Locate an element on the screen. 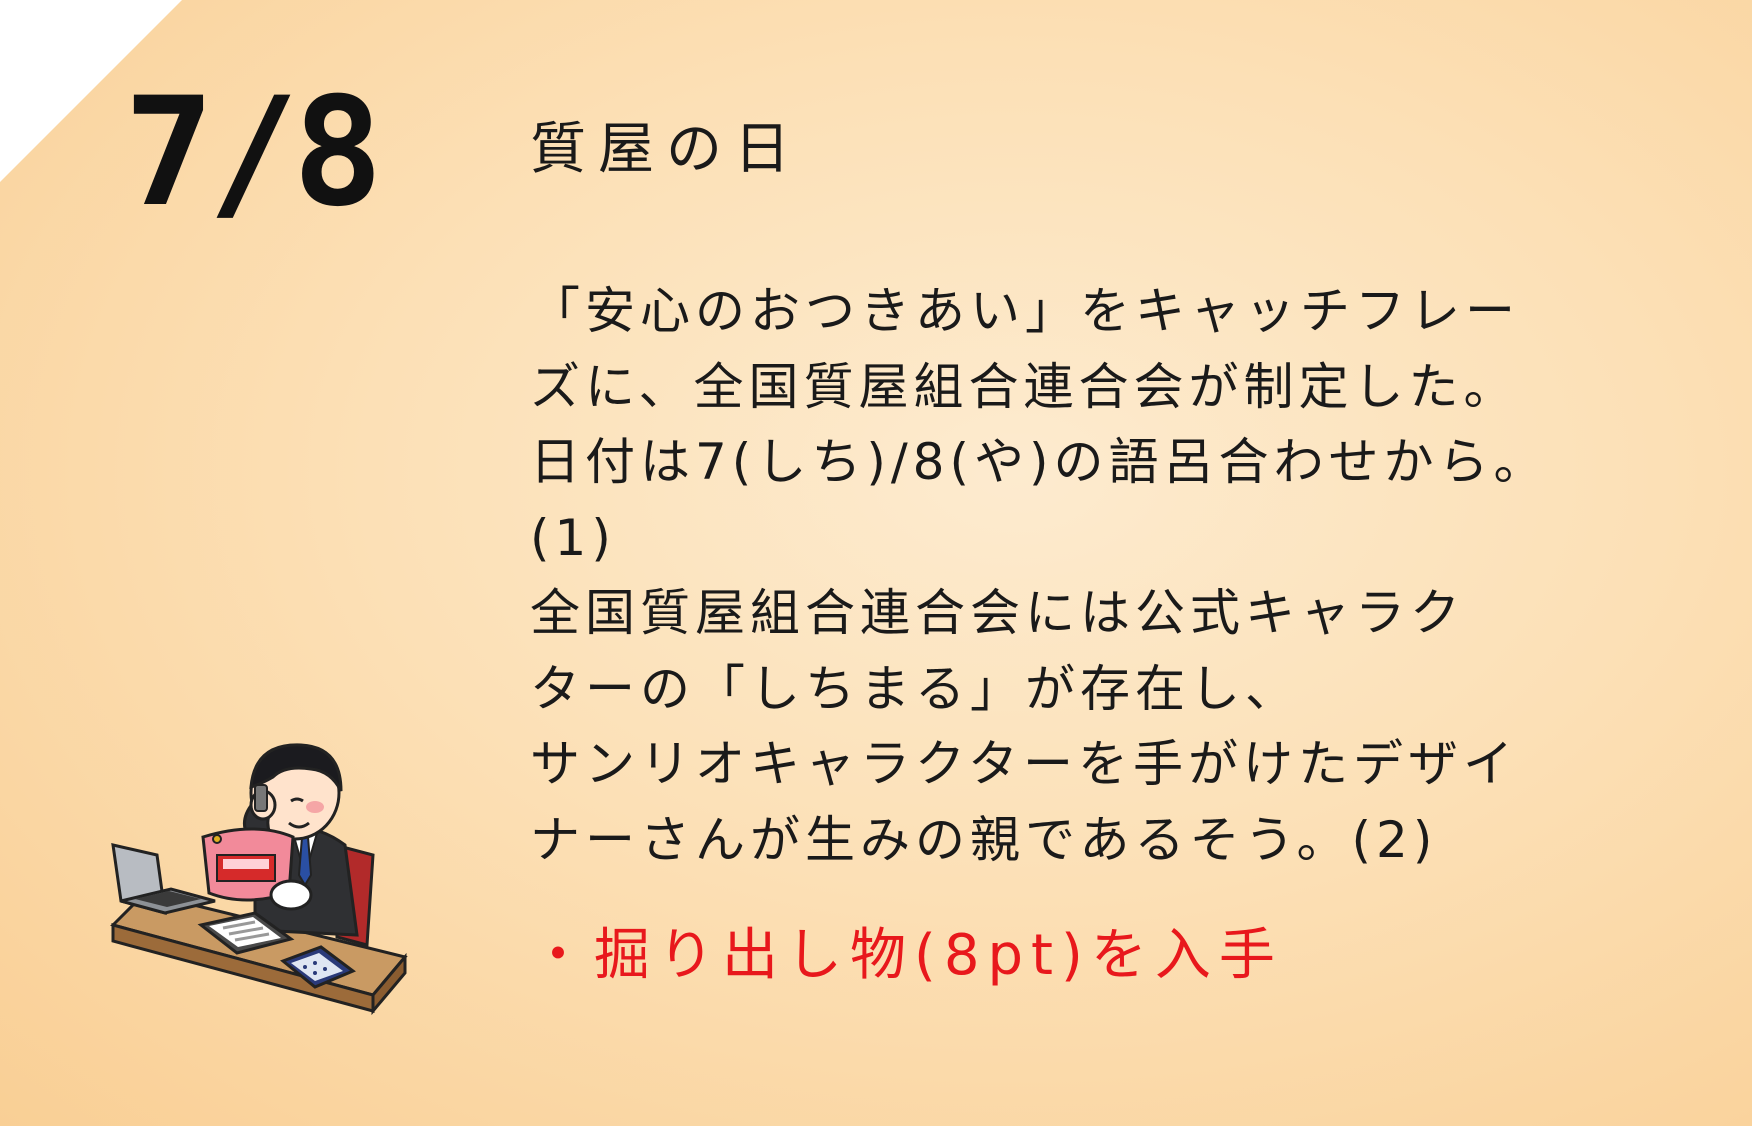 The image size is (1752, 1126). description-line: ズに、全国質屋組合連合会が制定した。 is located at coordinates (1024, 386).